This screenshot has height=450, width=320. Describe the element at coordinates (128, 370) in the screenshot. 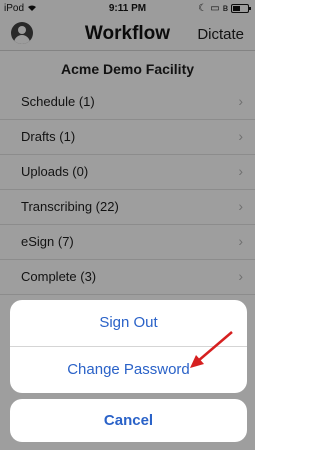

I see `change-password-button: Change Password` at that location.